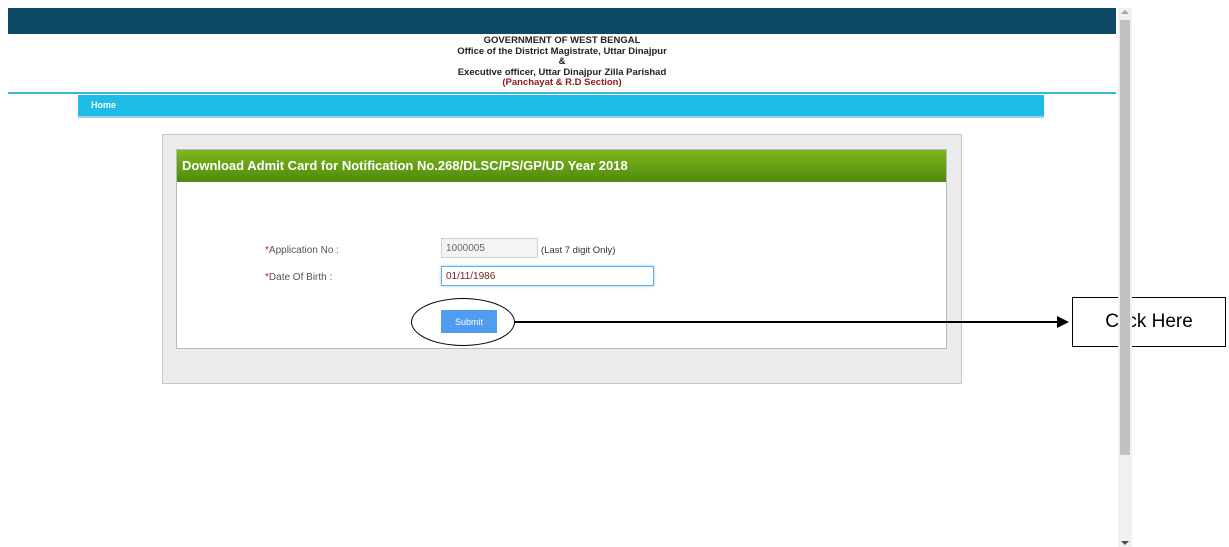  What do you see at coordinates (562, 21) in the screenshot?
I see `top-banner-bar` at bounding box center [562, 21].